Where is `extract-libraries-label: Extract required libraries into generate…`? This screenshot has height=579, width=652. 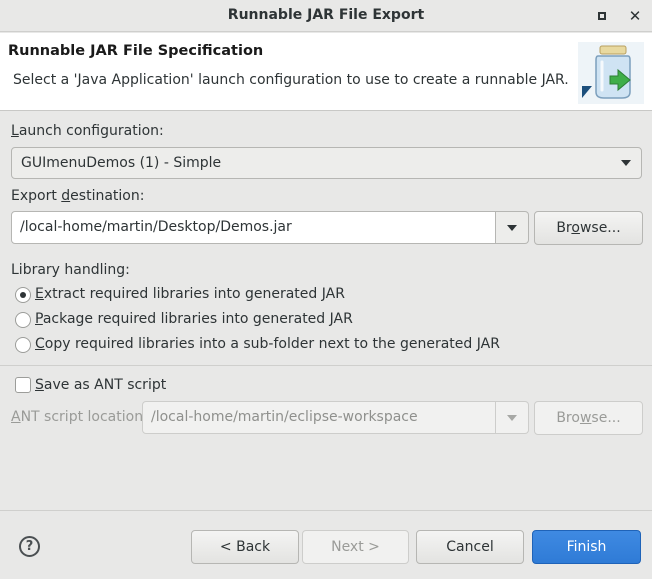
extract-libraries-label: Extract required libraries into generate… is located at coordinates (190, 294).